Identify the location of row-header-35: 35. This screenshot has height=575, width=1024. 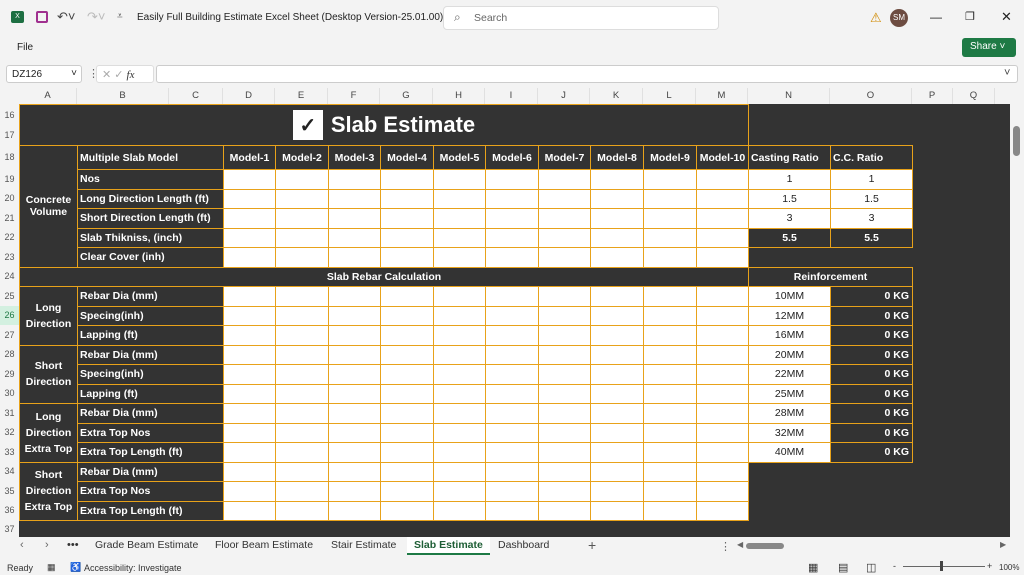
(9, 491).